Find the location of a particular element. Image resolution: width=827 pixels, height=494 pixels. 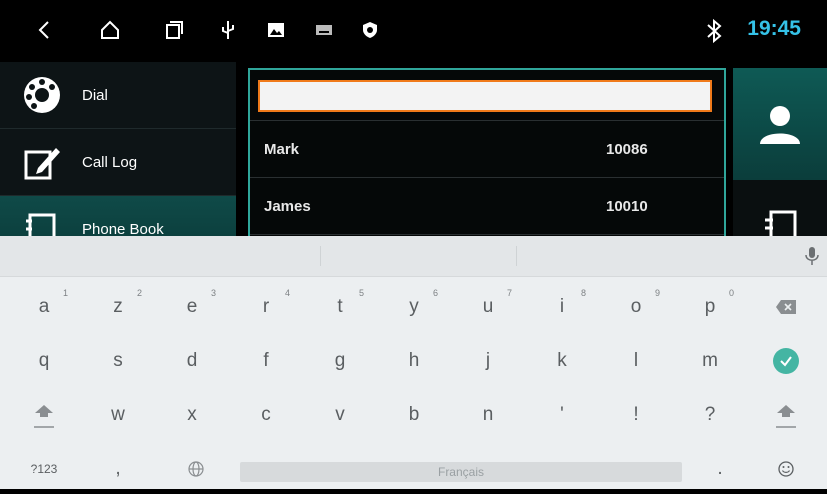

home-icon is located at coordinates (110, 30).